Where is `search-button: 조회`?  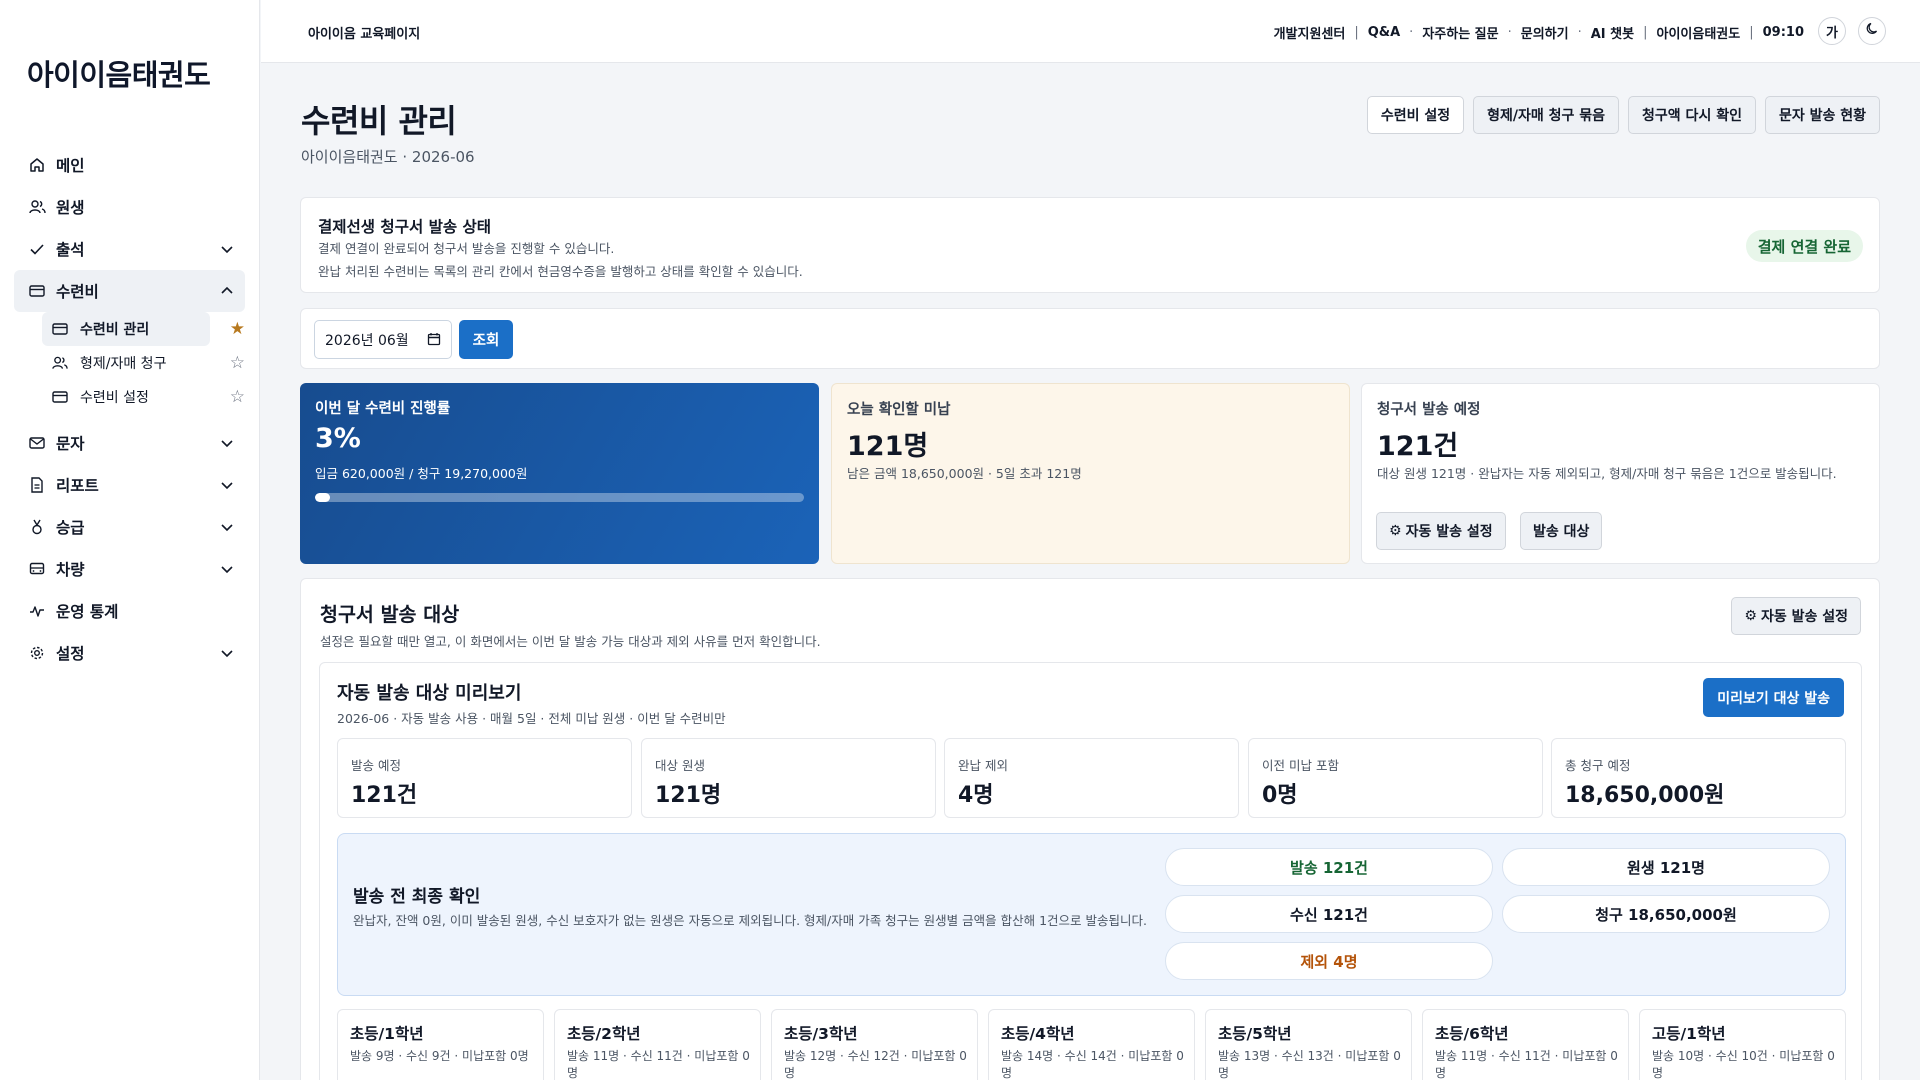 search-button: 조회 is located at coordinates (486, 339).